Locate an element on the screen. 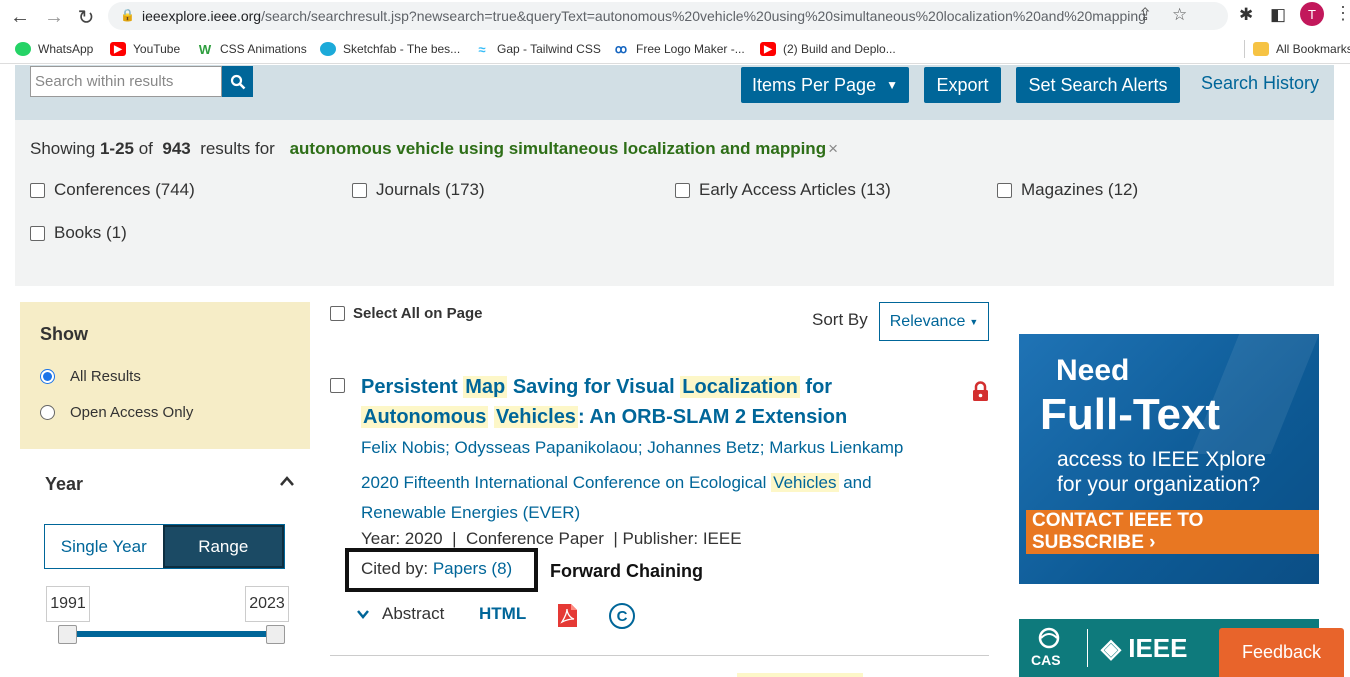  chevron-up-icon is located at coordinates (287, 481).